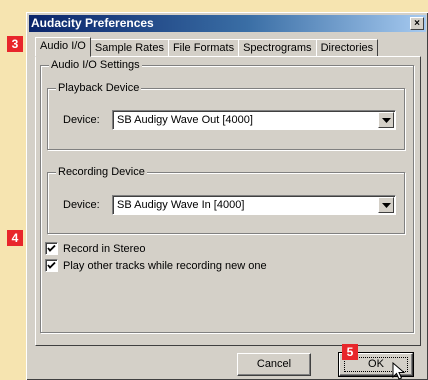 The image size is (428, 380). I want to click on recording-device-label: Device:, so click(81, 205).